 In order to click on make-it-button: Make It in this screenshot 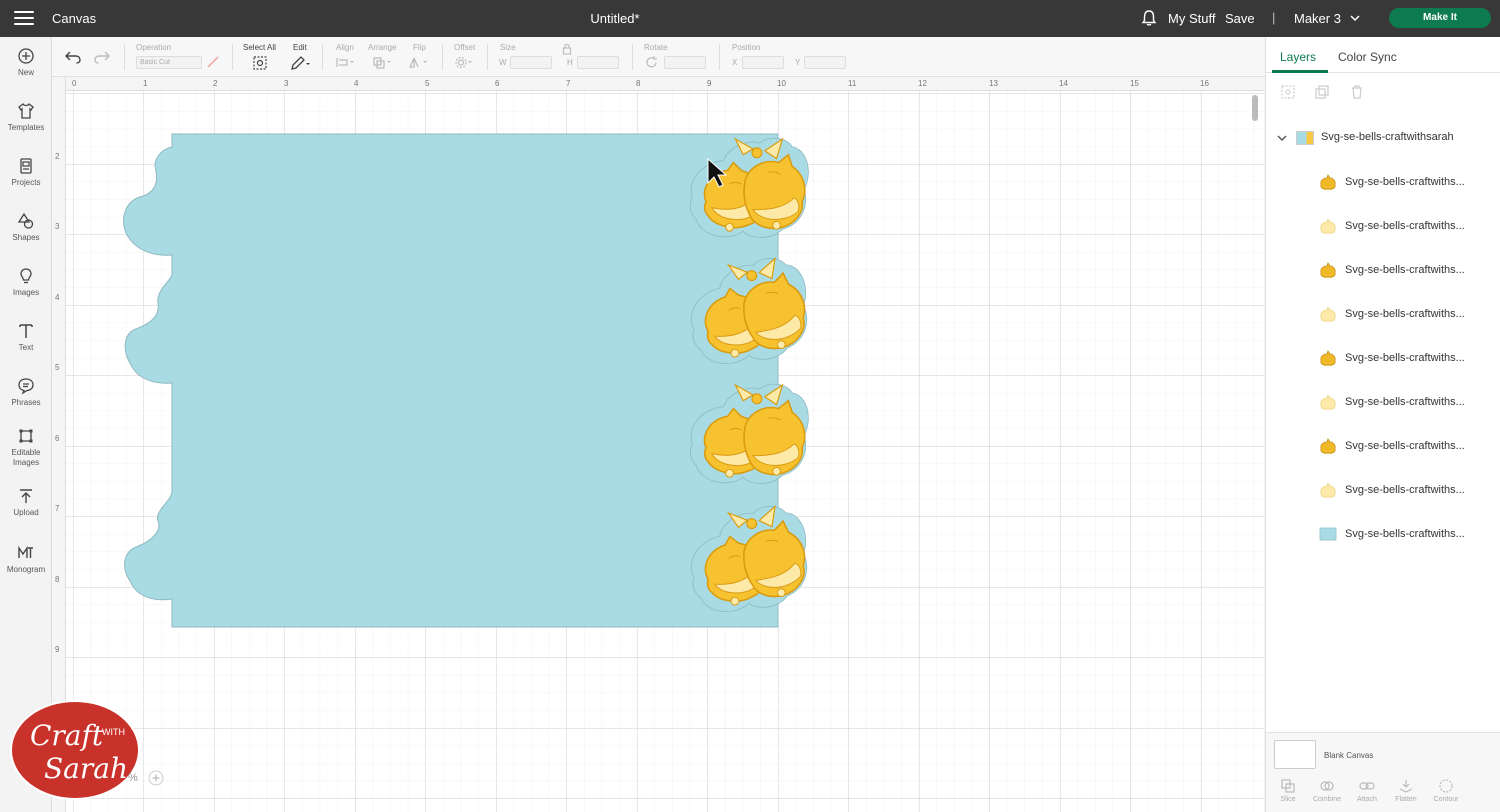, I will do `click(1440, 18)`.